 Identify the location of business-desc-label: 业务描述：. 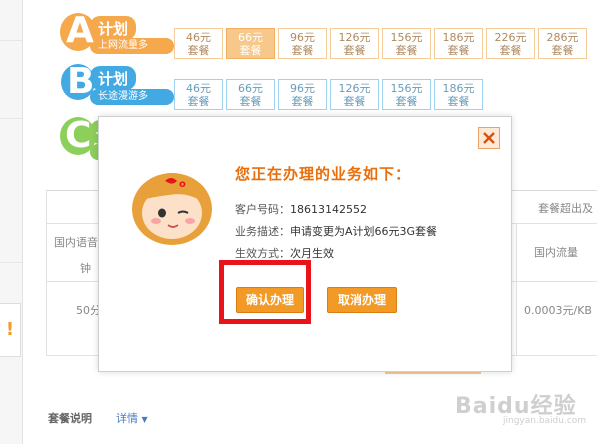
(262, 231).